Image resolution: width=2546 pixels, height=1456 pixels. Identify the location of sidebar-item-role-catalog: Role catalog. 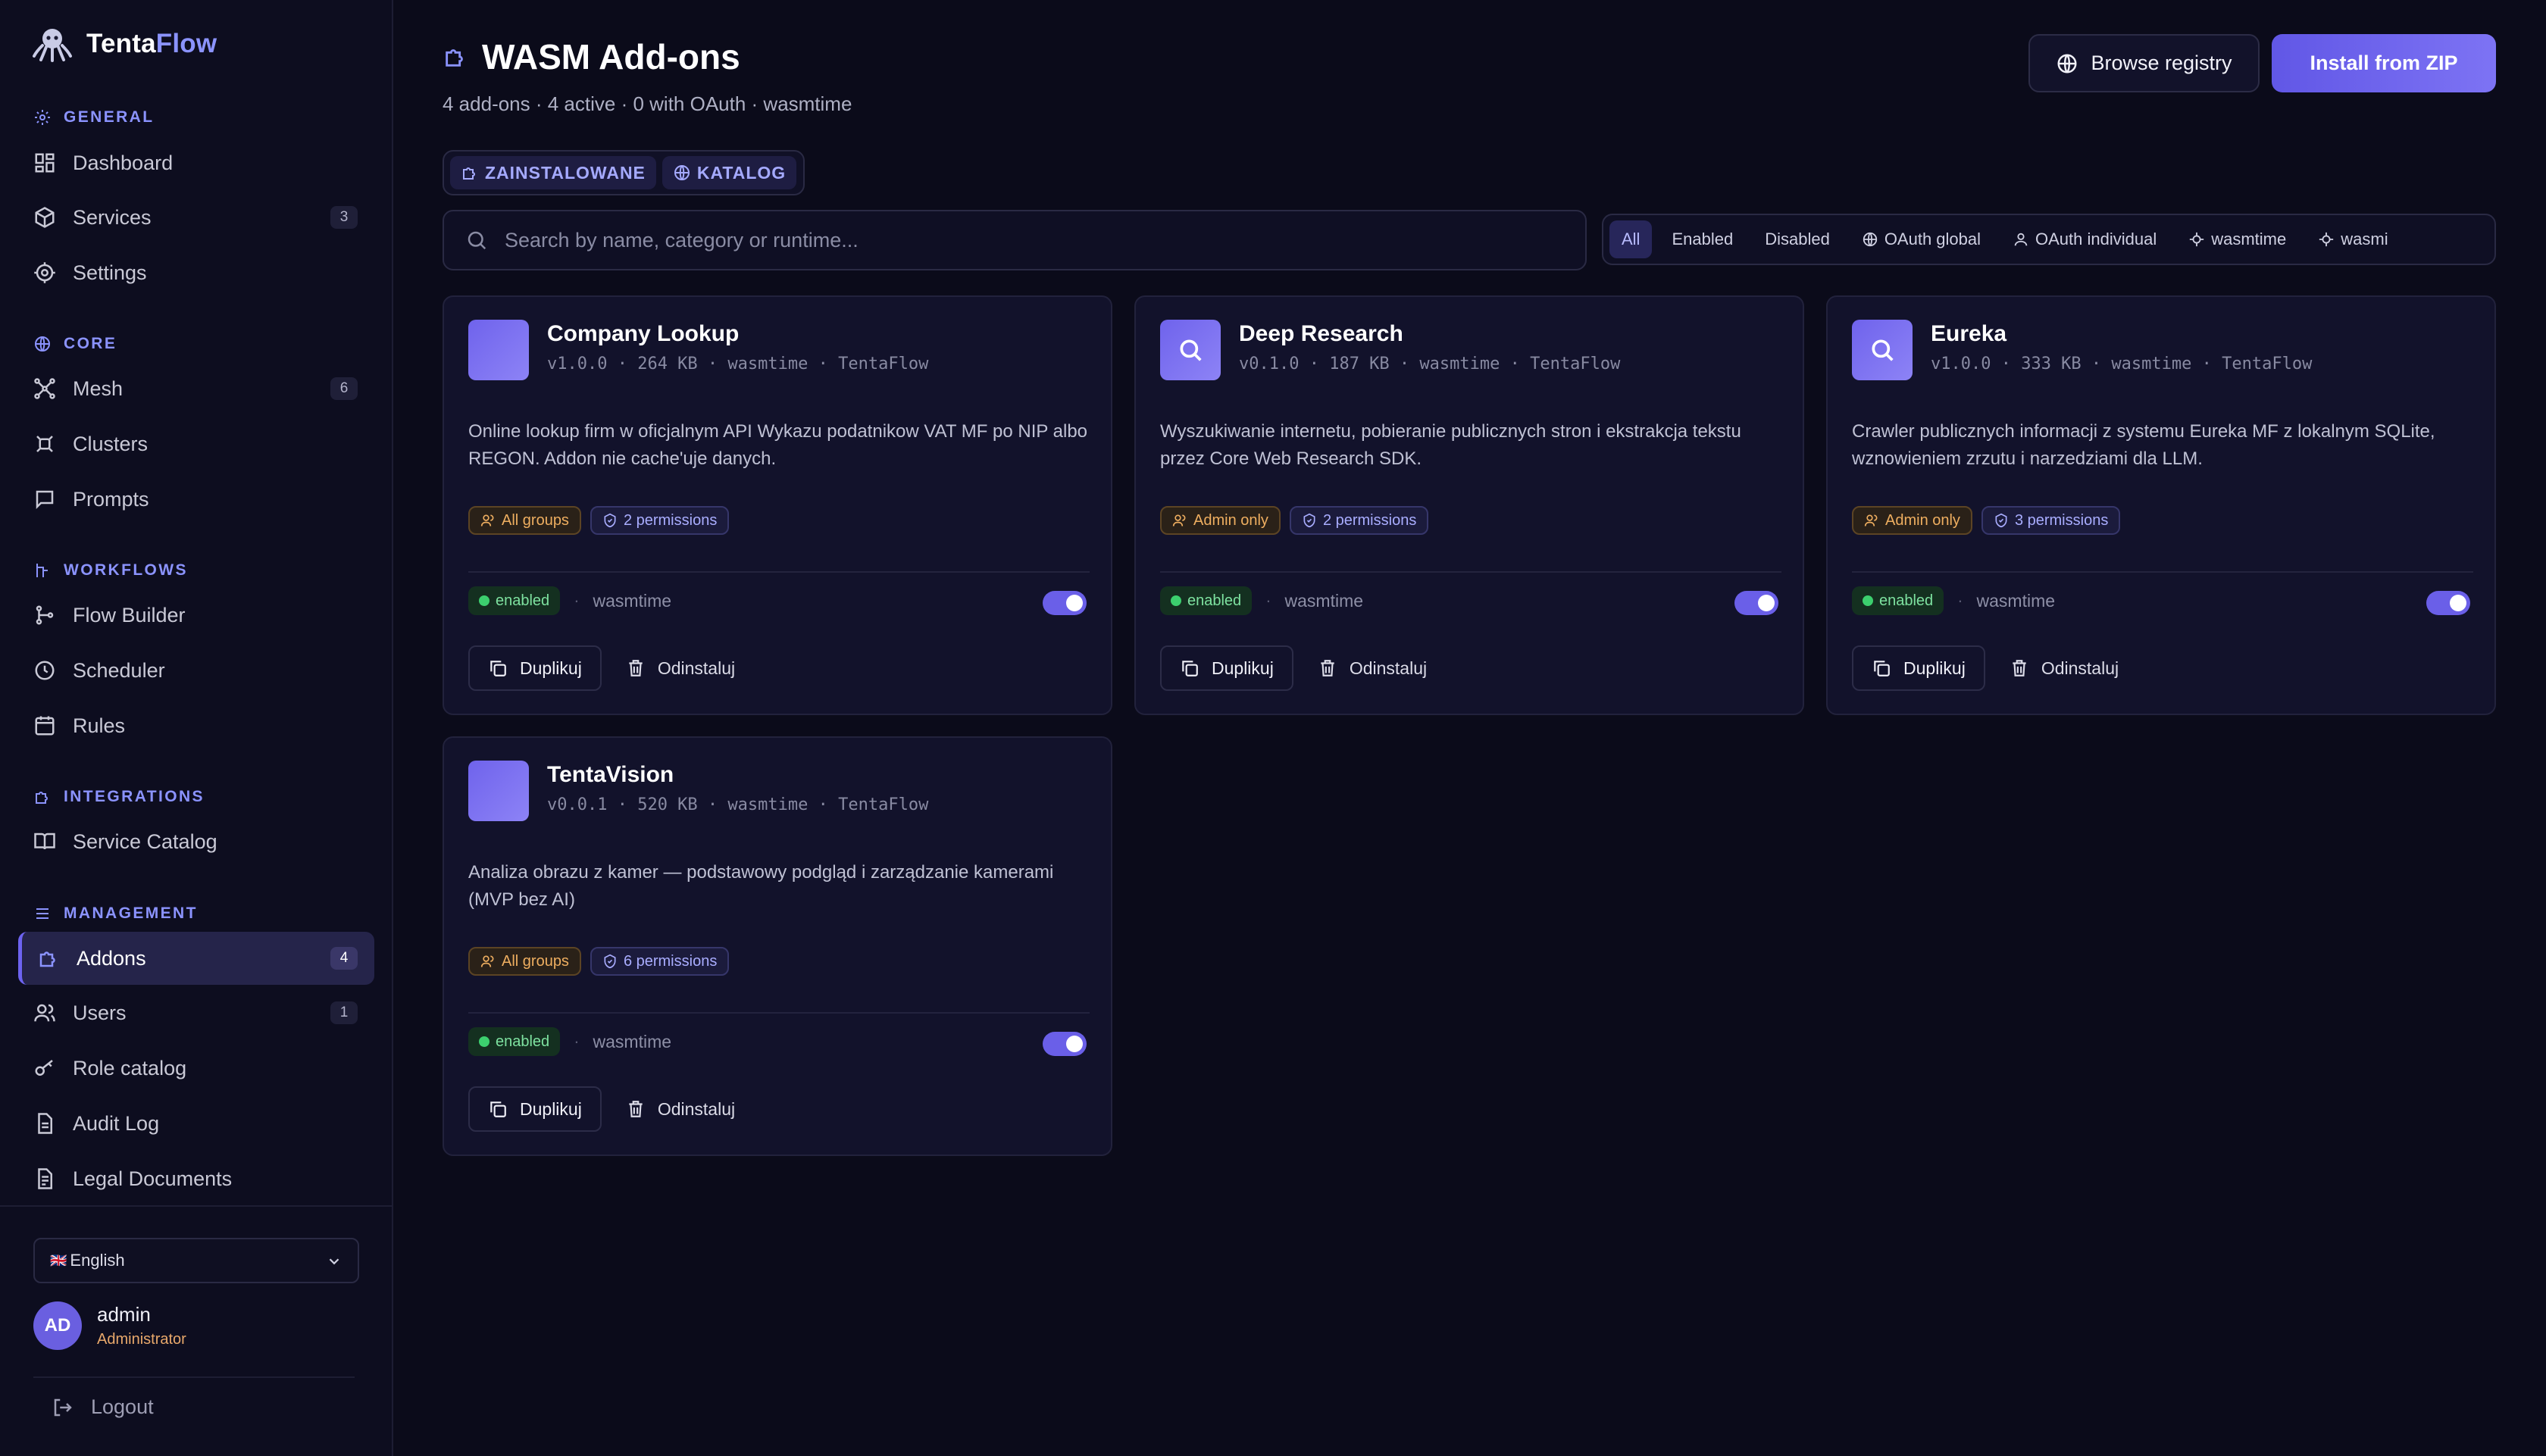
(196, 1068).